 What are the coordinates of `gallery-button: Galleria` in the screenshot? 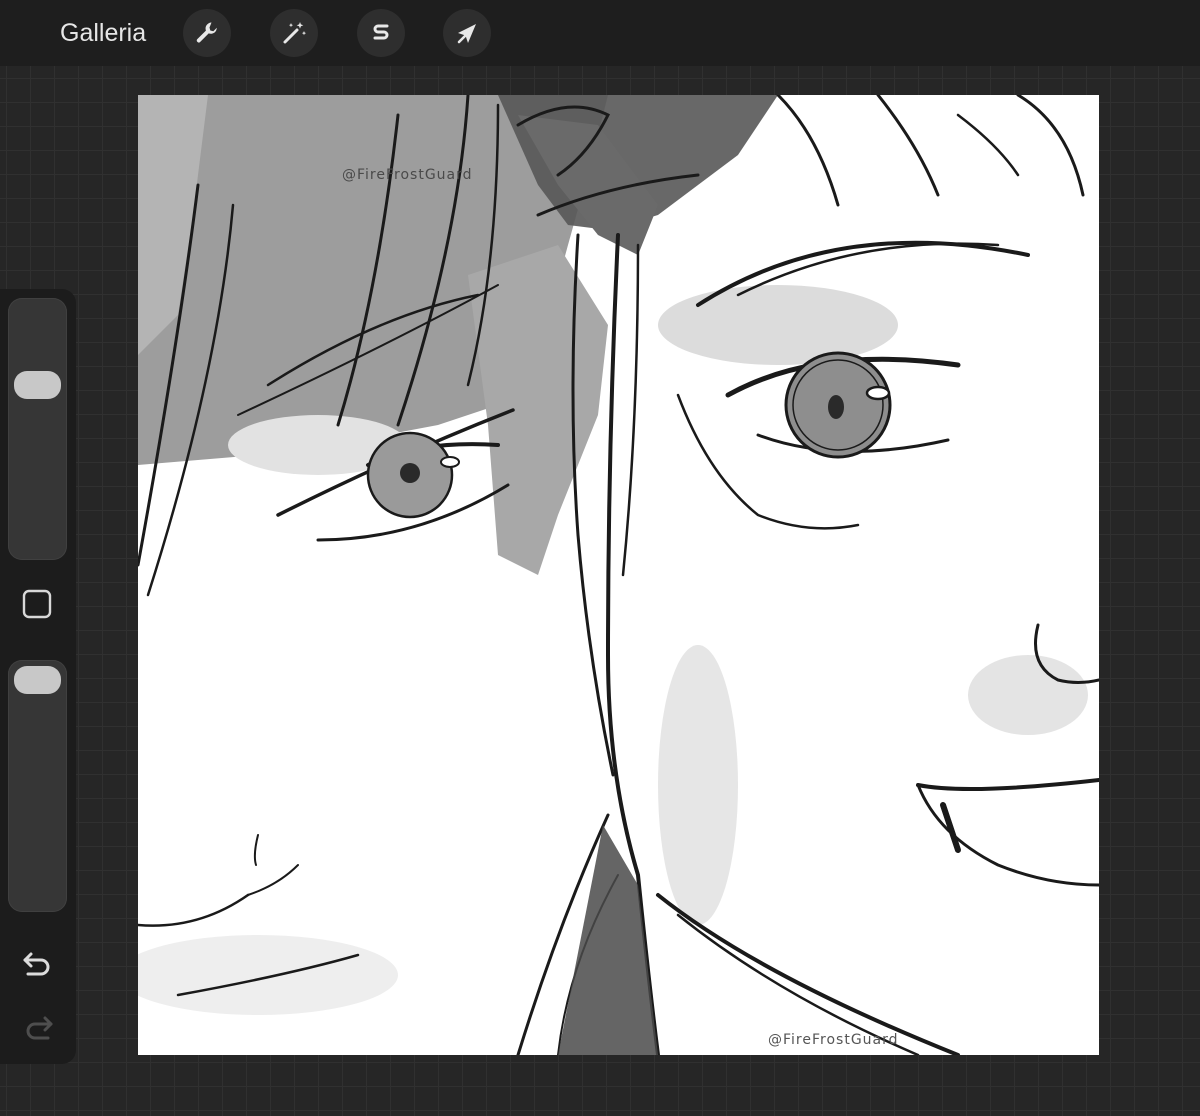 It's located at (103, 33).